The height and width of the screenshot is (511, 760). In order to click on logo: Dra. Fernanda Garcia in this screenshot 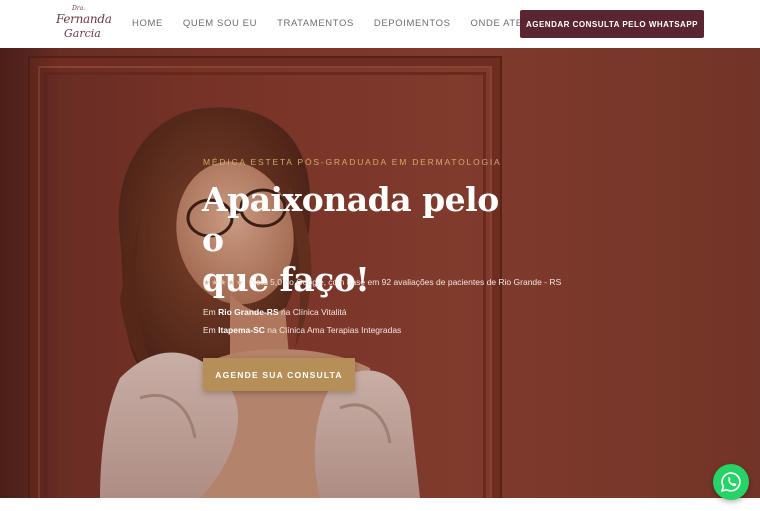, I will do `click(82, 24)`.